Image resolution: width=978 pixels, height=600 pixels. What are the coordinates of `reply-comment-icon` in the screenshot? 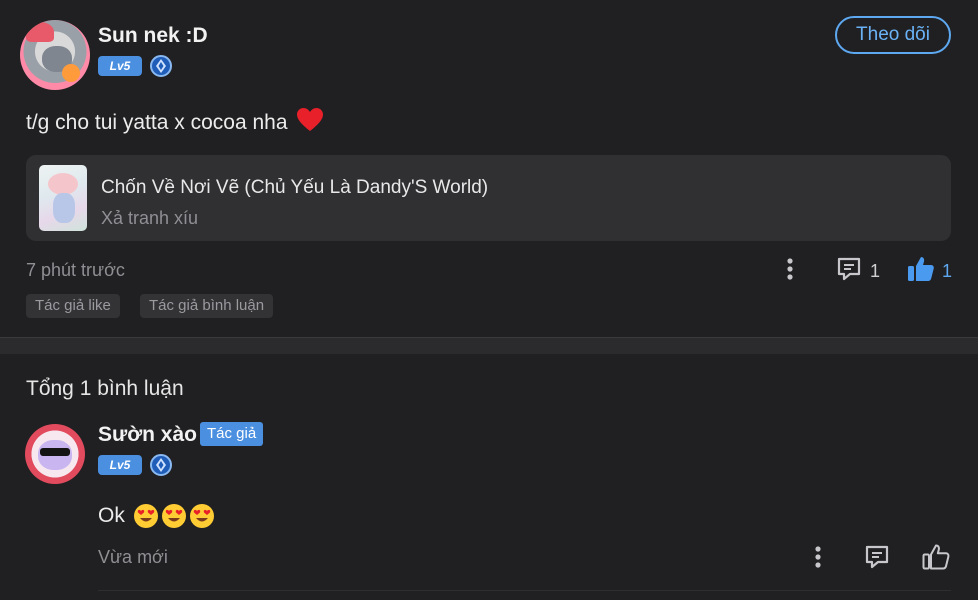 It's located at (877, 559).